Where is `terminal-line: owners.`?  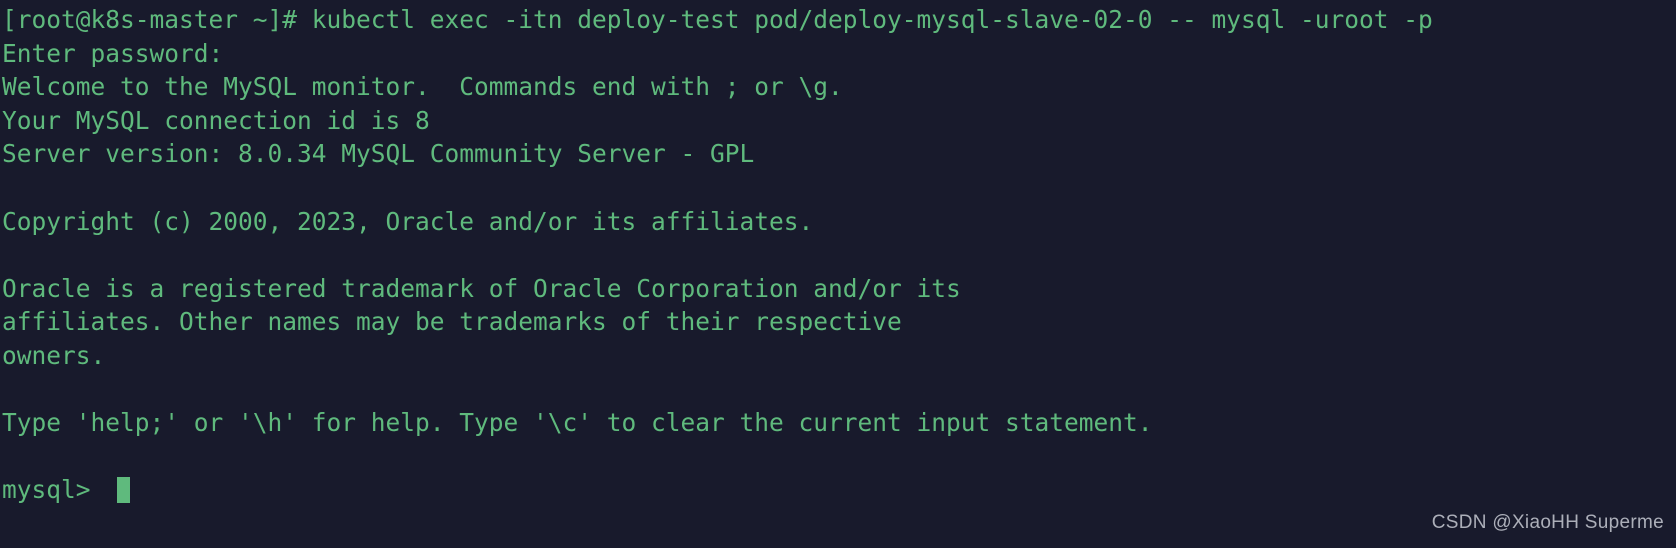
terminal-line: owners. is located at coordinates (54, 355).